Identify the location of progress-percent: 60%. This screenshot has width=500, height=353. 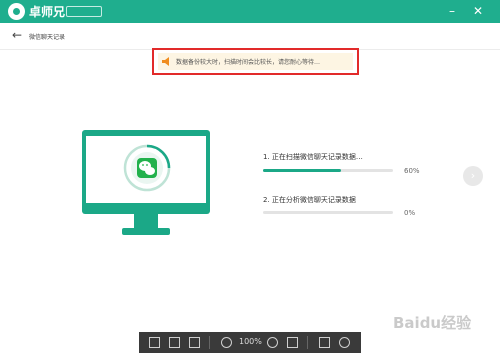
(412, 171).